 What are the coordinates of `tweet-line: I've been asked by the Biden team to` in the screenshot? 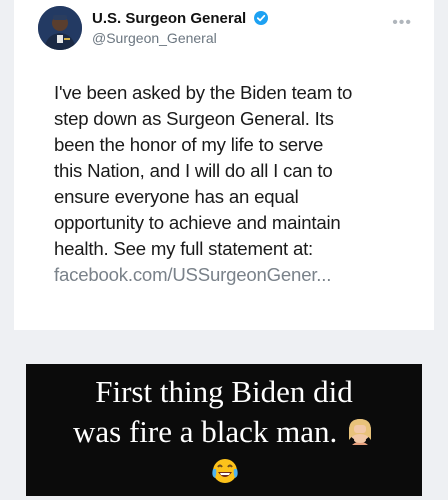 It's located at (203, 92).